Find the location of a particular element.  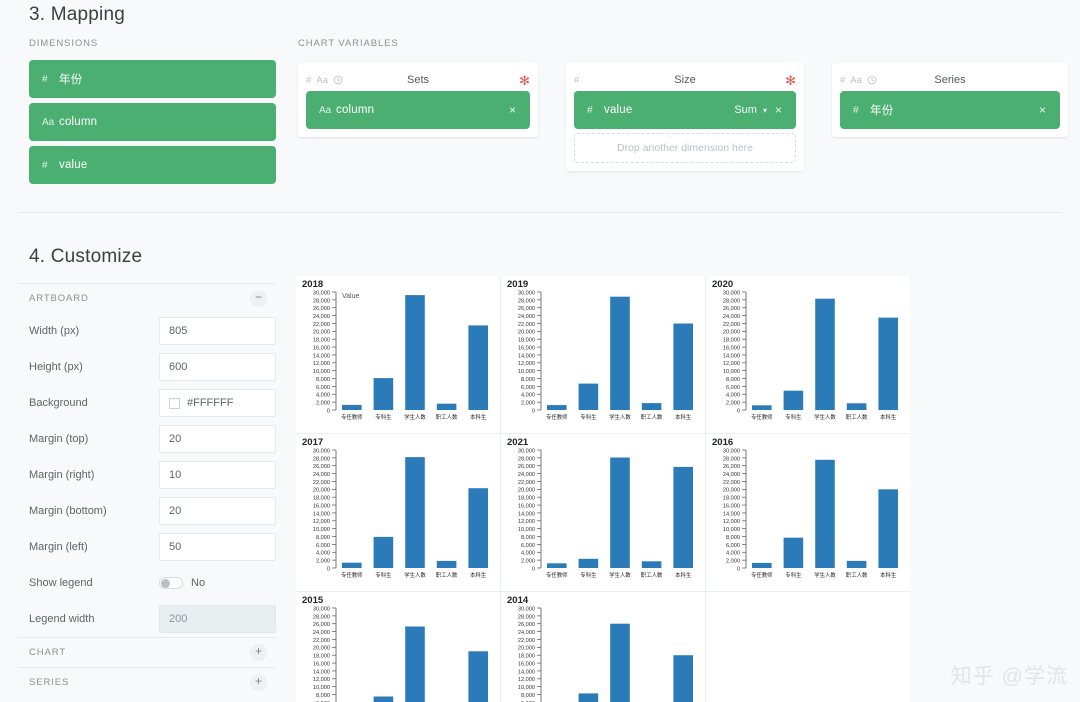

bar: 专任教师: 1250 is located at coordinates (557, 407).